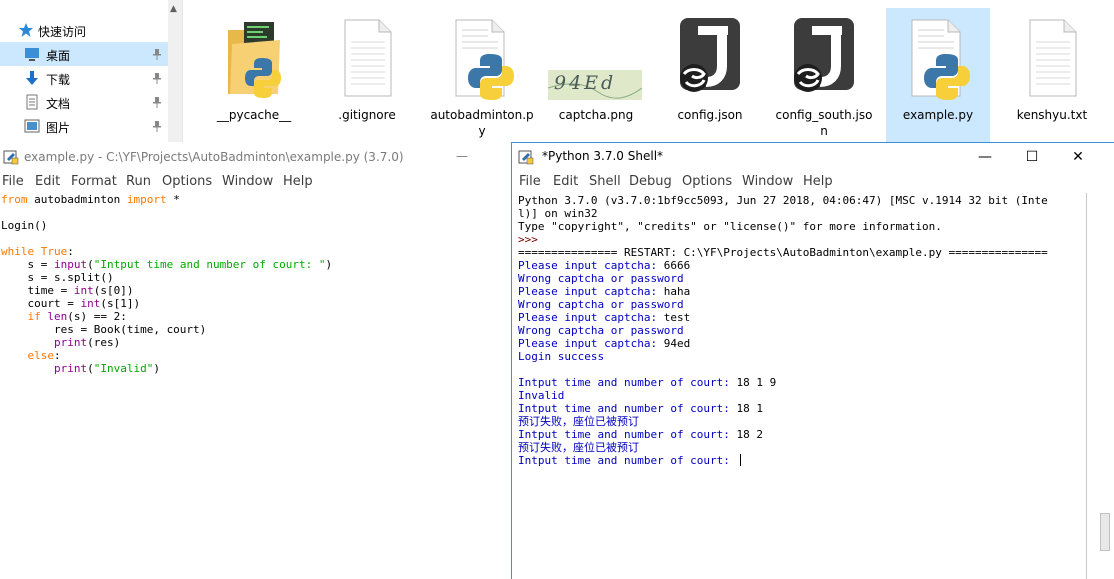 Image resolution: width=1114 pixels, height=579 pixels. Describe the element at coordinates (650, 181) in the screenshot. I see `menu-debug: Debug` at that location.